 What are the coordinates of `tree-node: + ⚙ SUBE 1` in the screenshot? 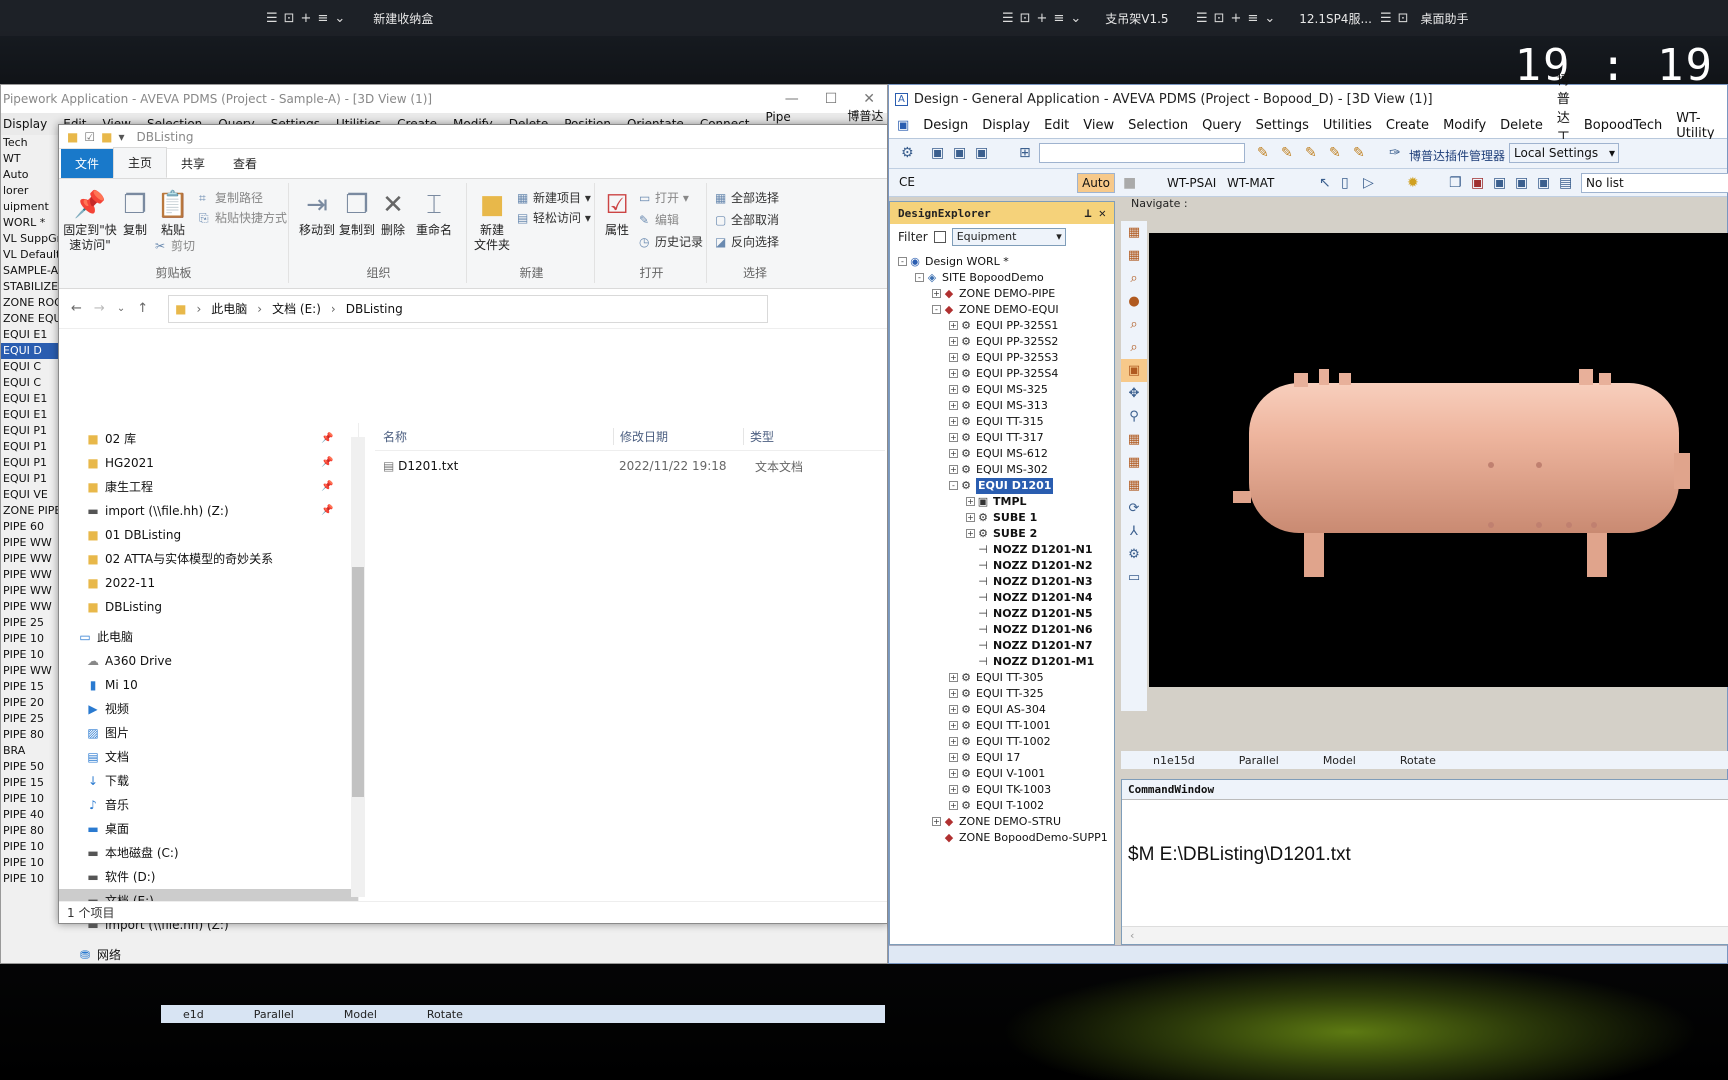 It's located at (1003, 518).